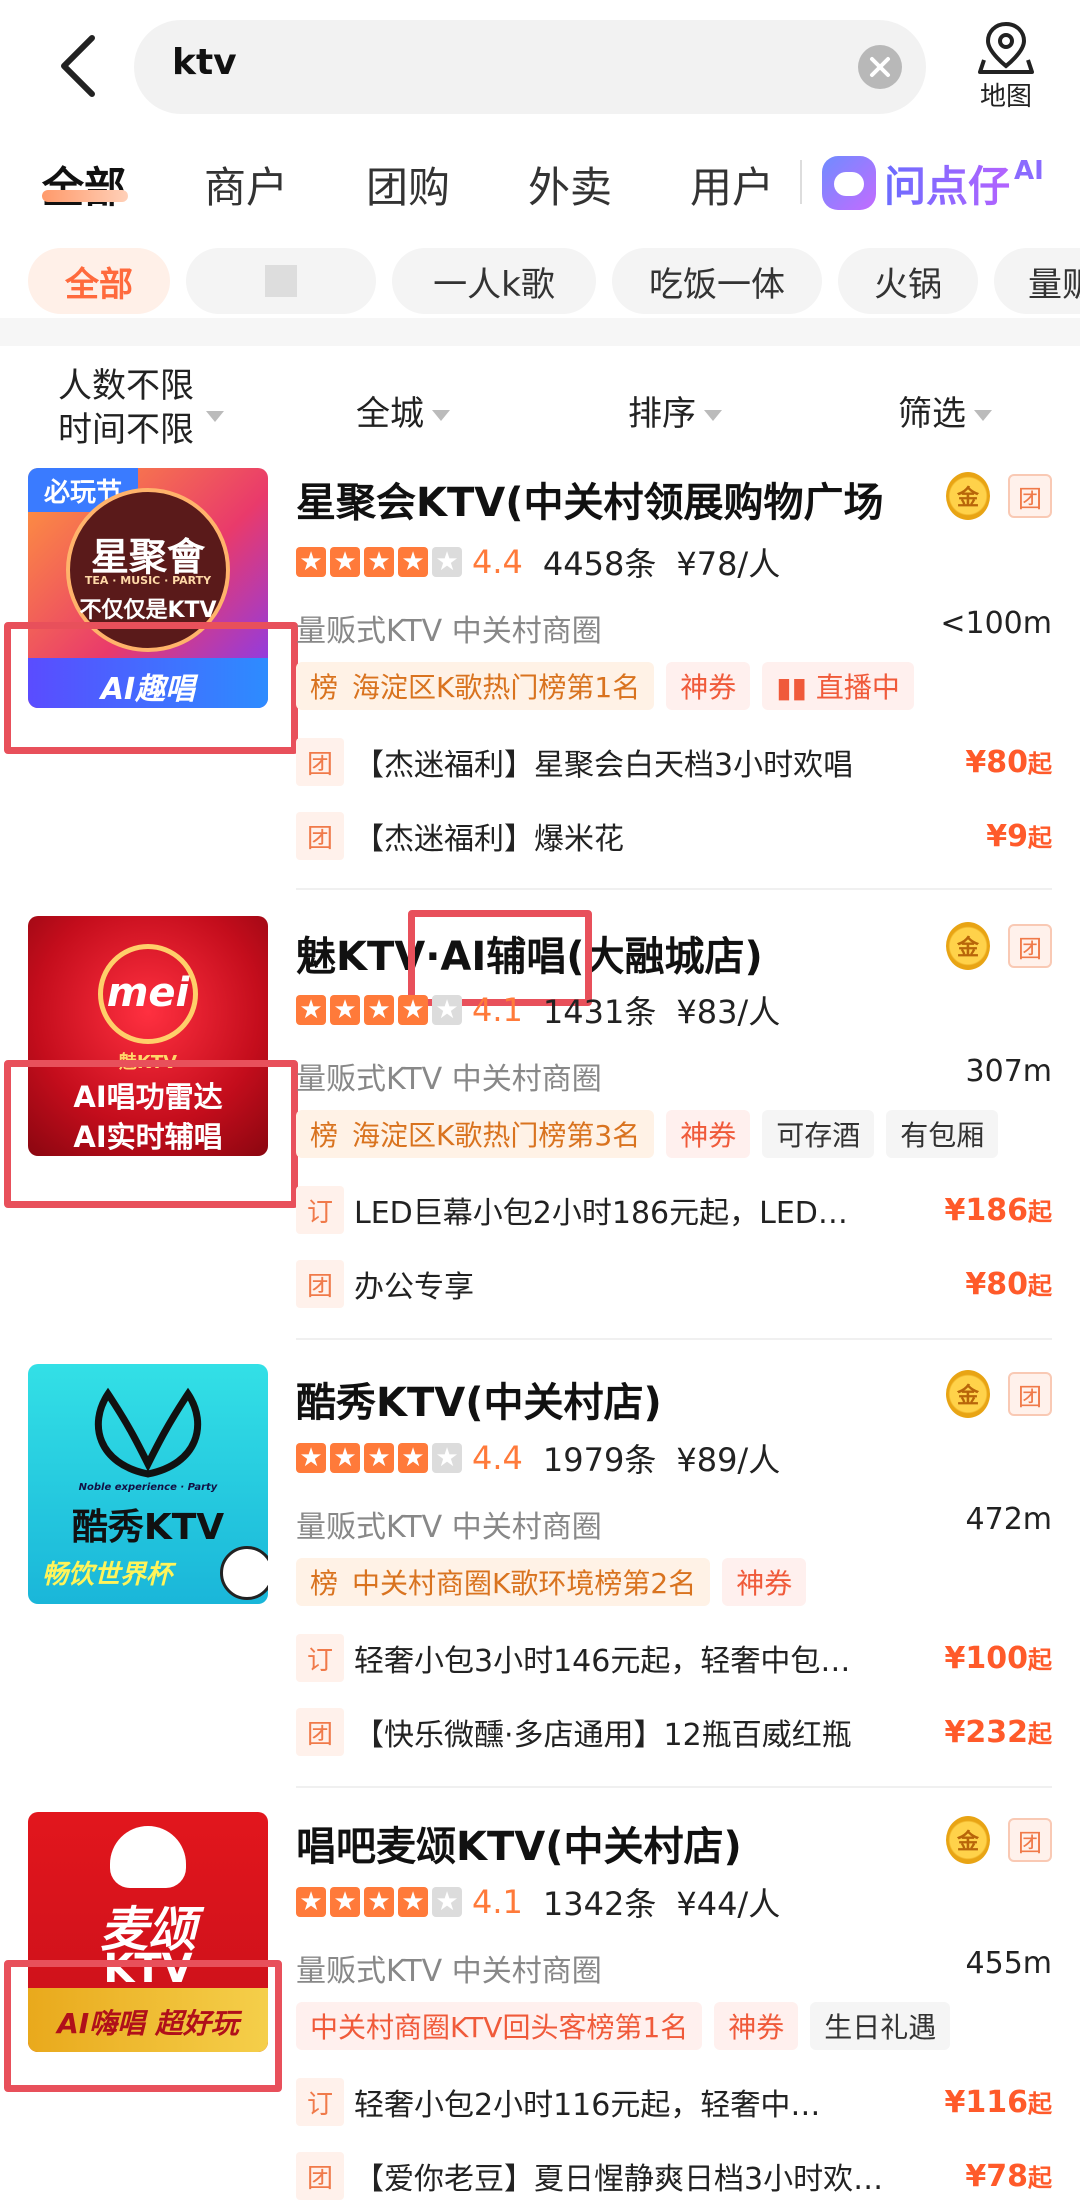  What do you see at coordinates (1037, 281) in the screenshot?
I see `chip-volume: 量贩` at bounding box center [1037, 281].